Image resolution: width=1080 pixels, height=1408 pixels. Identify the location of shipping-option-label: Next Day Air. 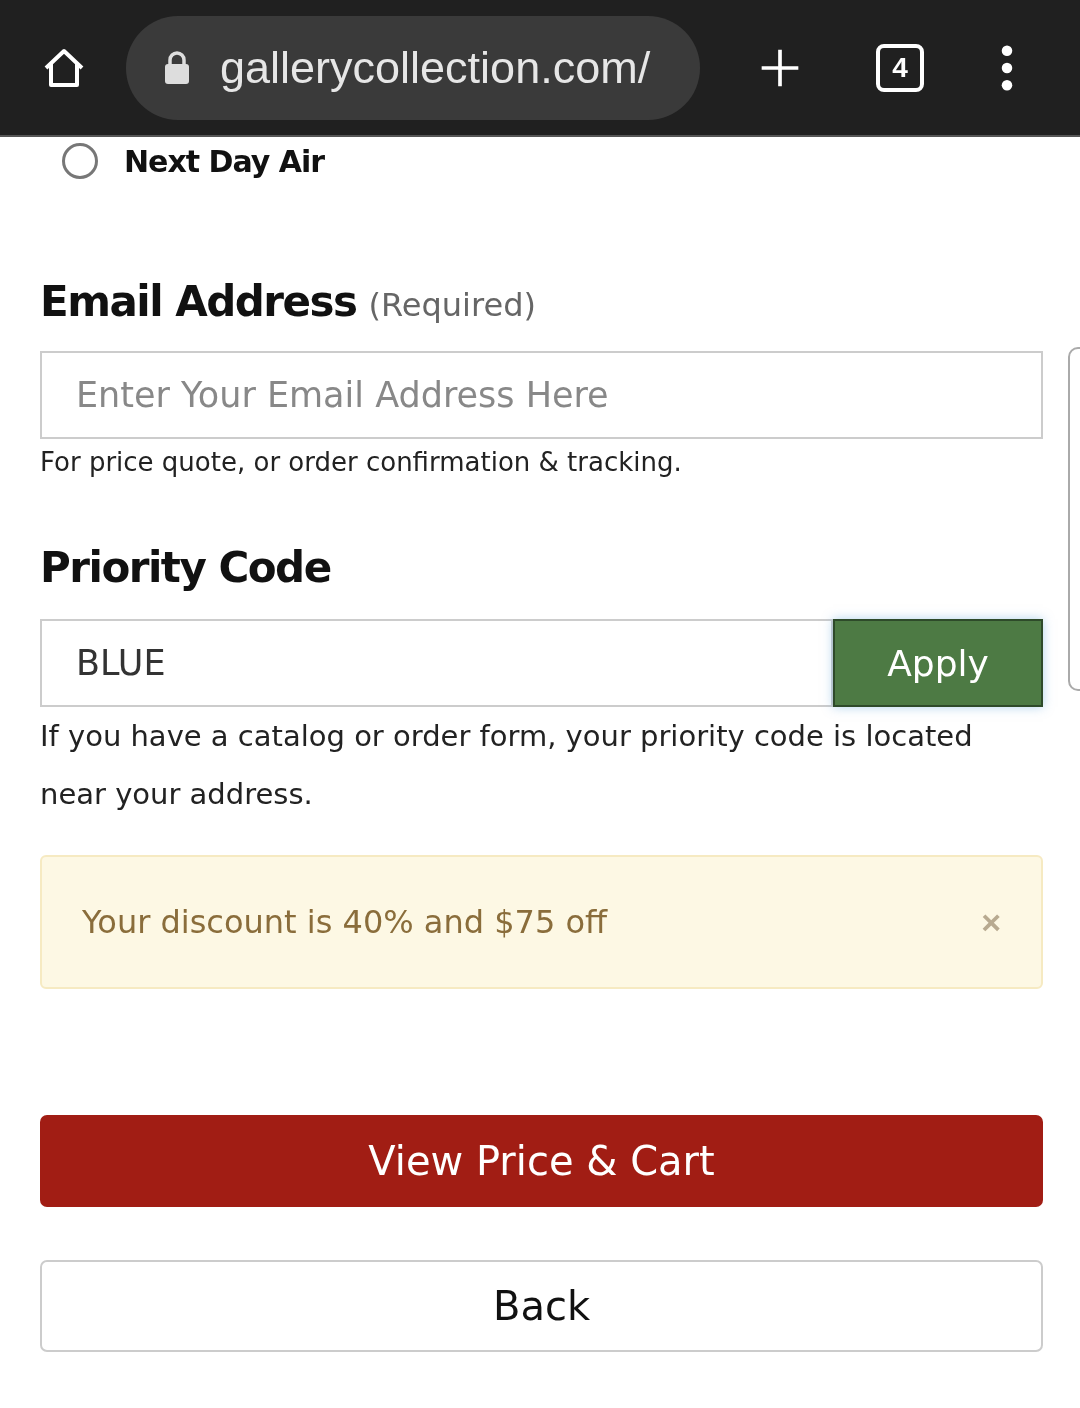
(224, 161).